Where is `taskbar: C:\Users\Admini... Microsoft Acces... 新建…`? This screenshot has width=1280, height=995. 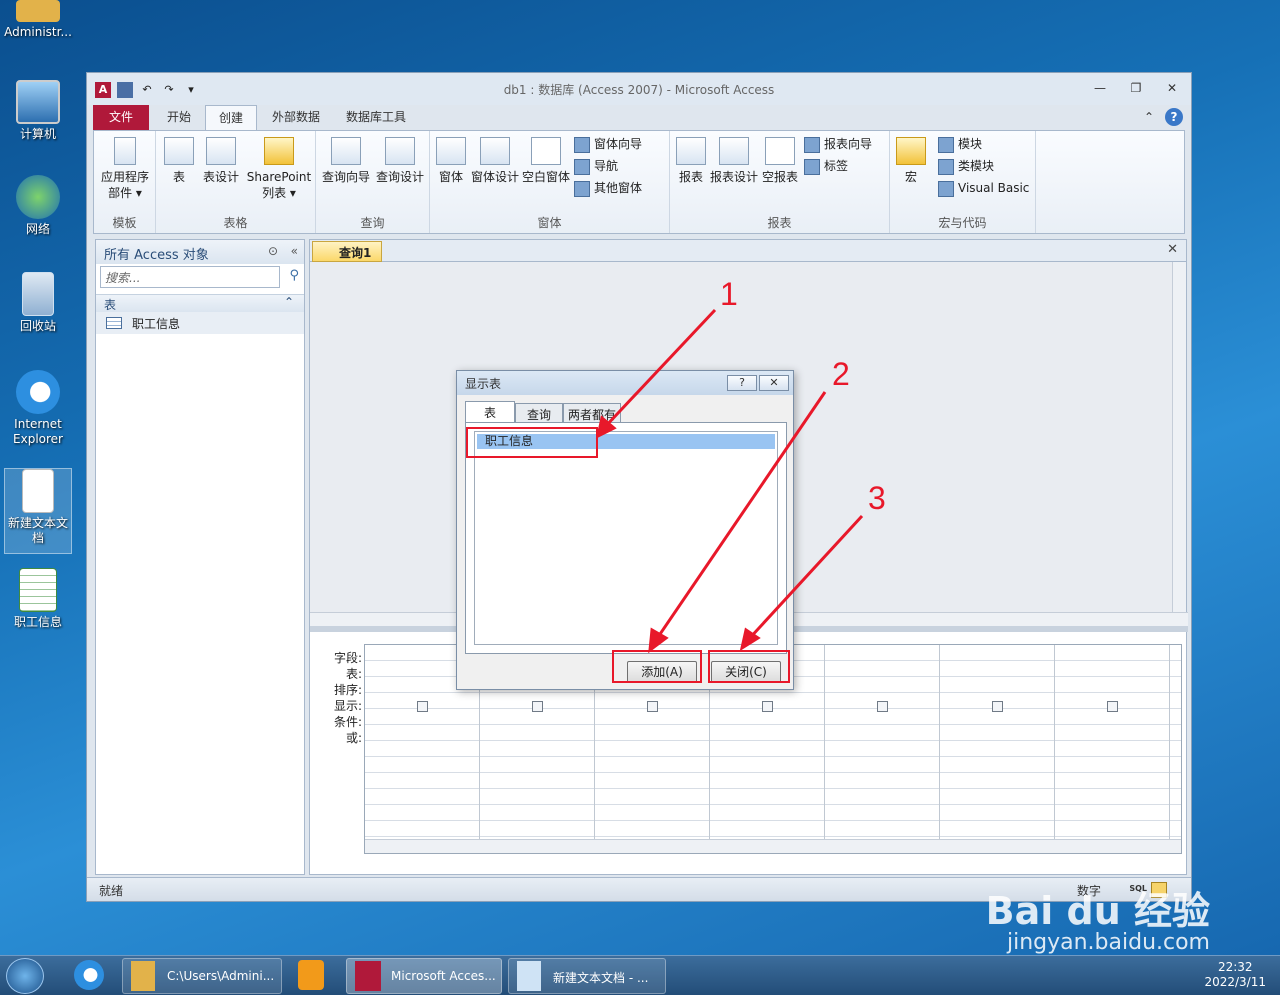
taskbar: C:\Users\Admini... Microsoft Acces... 新建… is located at coordinates (640, 975).